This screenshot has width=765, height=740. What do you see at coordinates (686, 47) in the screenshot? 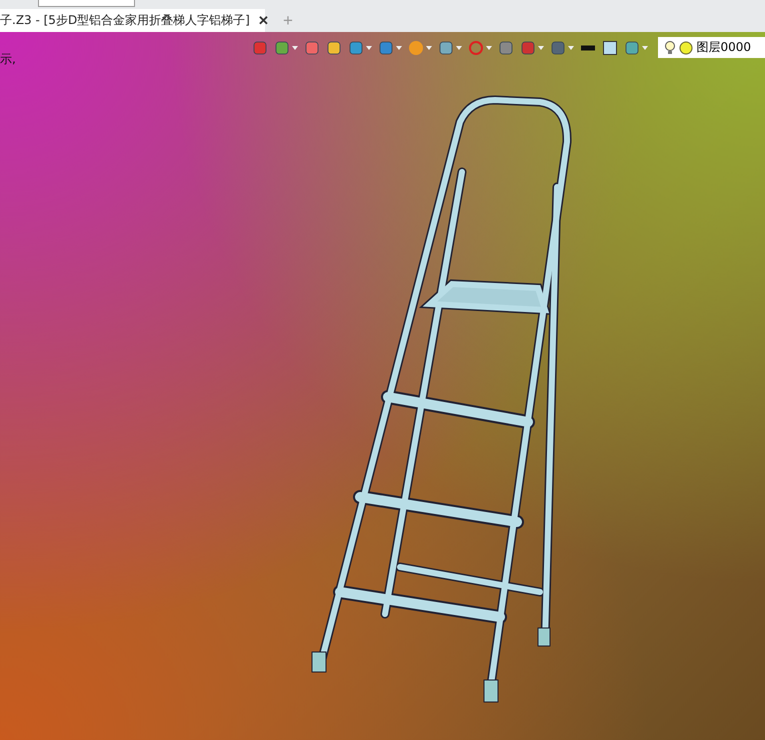
I see `circle-icon` at bounding box center [686, 47].